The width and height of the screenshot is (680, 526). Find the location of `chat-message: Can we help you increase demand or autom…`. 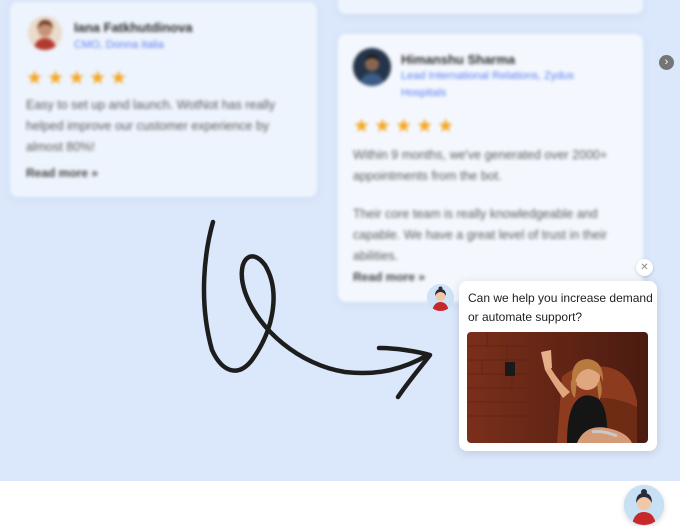

chat-message: Can we help you increase demand or autom… is located at coordinates (561, 308).